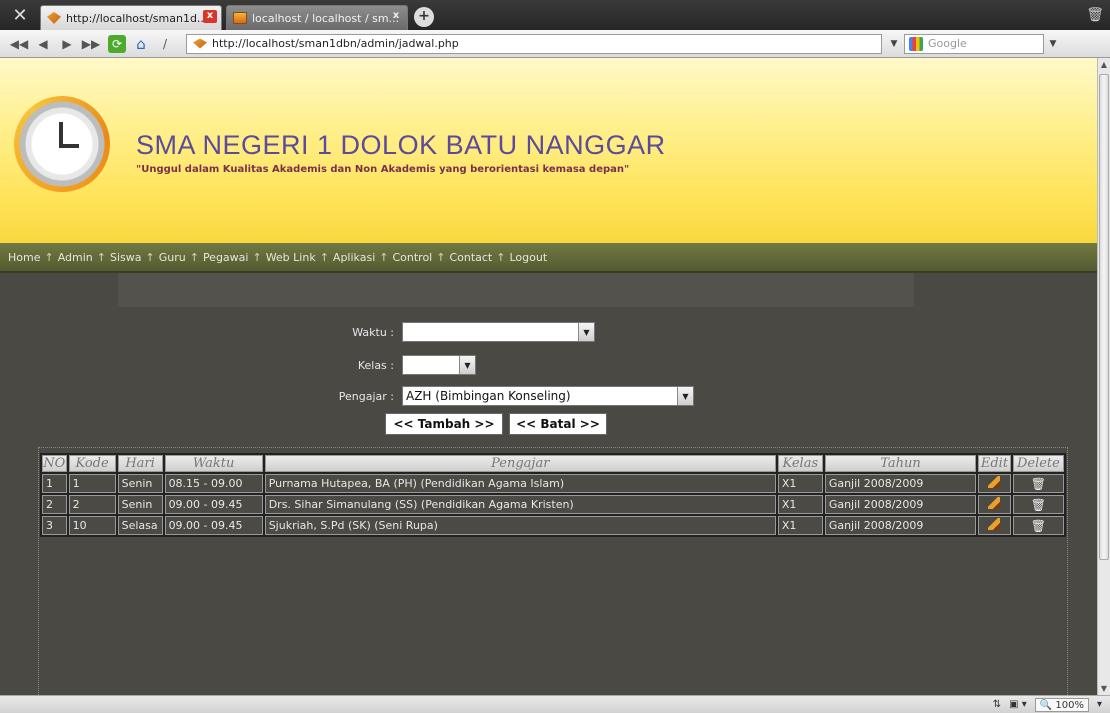 This screenshot has height=713, width=1110. I want to click on pengajar-select: AZH (Bimbingan Konseling) ▼, so click(548, 396).